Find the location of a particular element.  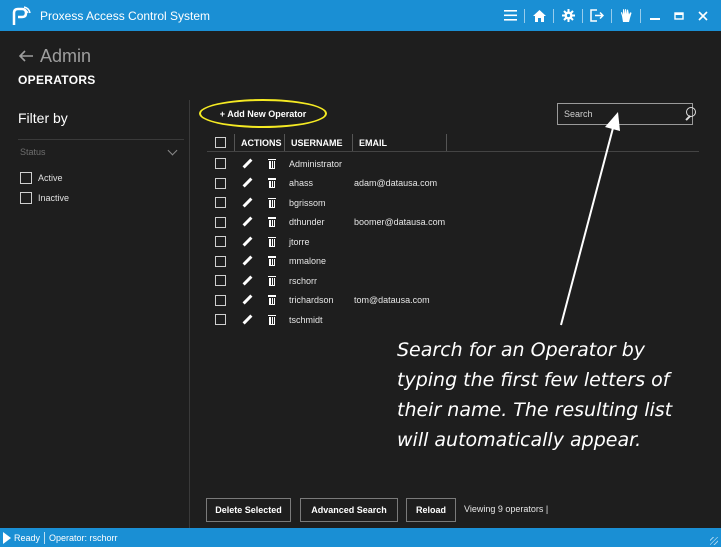

table-row: trichardson tom@datausa.com is located at coordinates (350, 301).